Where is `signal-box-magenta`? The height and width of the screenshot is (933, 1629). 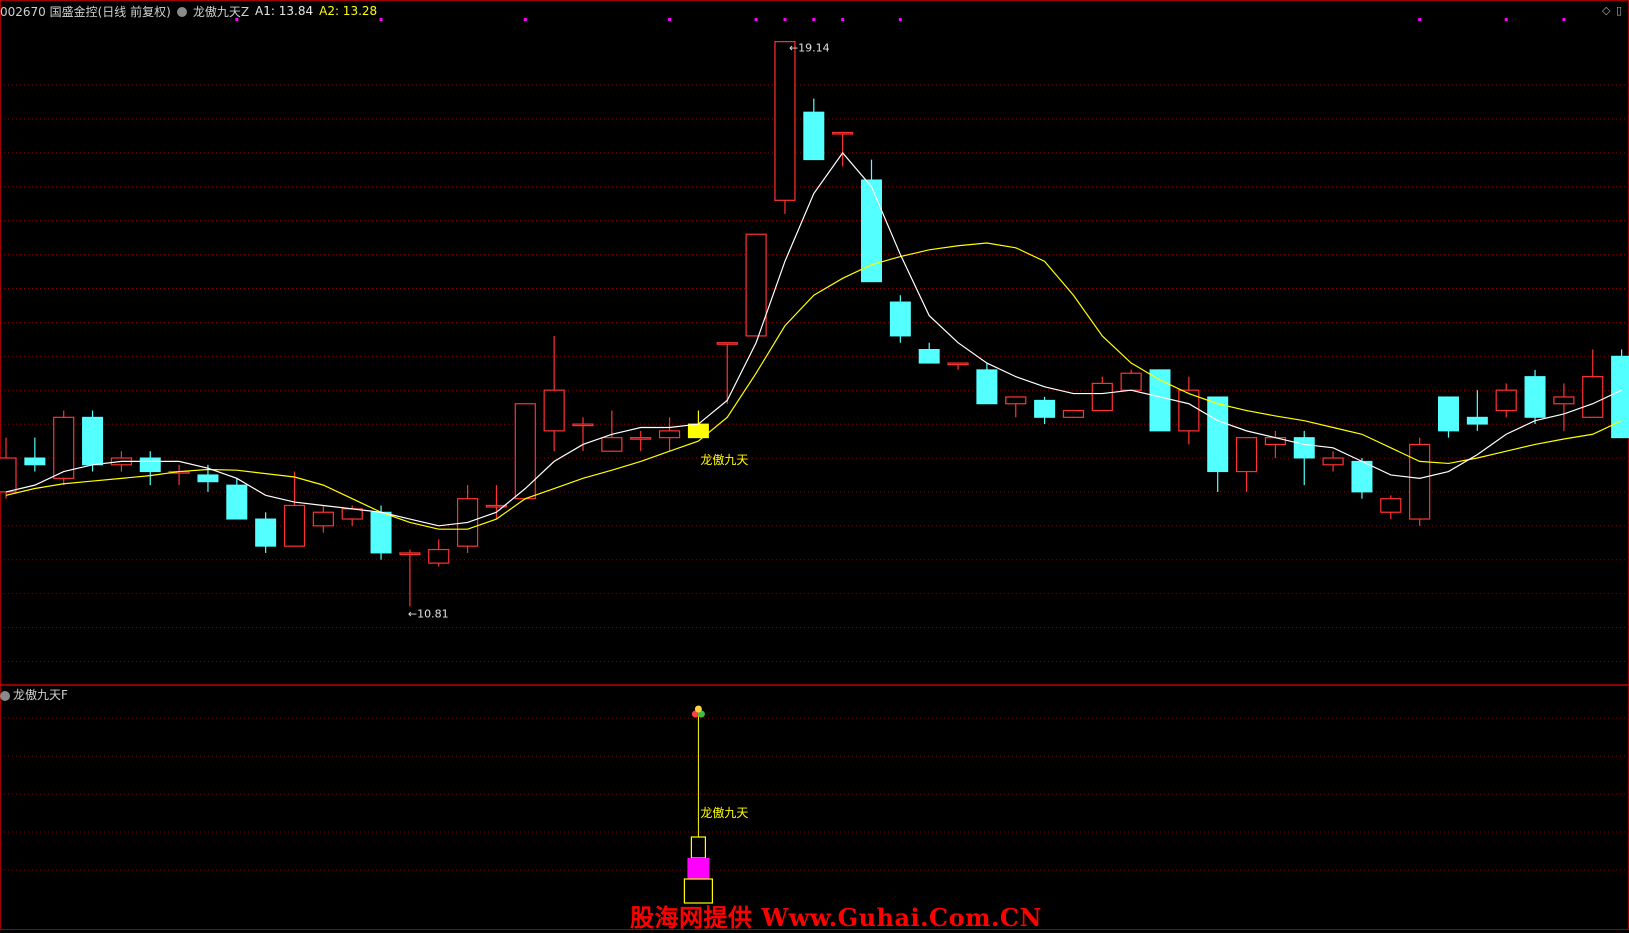 signal-box-magenta is located at coordinates (698, 868).